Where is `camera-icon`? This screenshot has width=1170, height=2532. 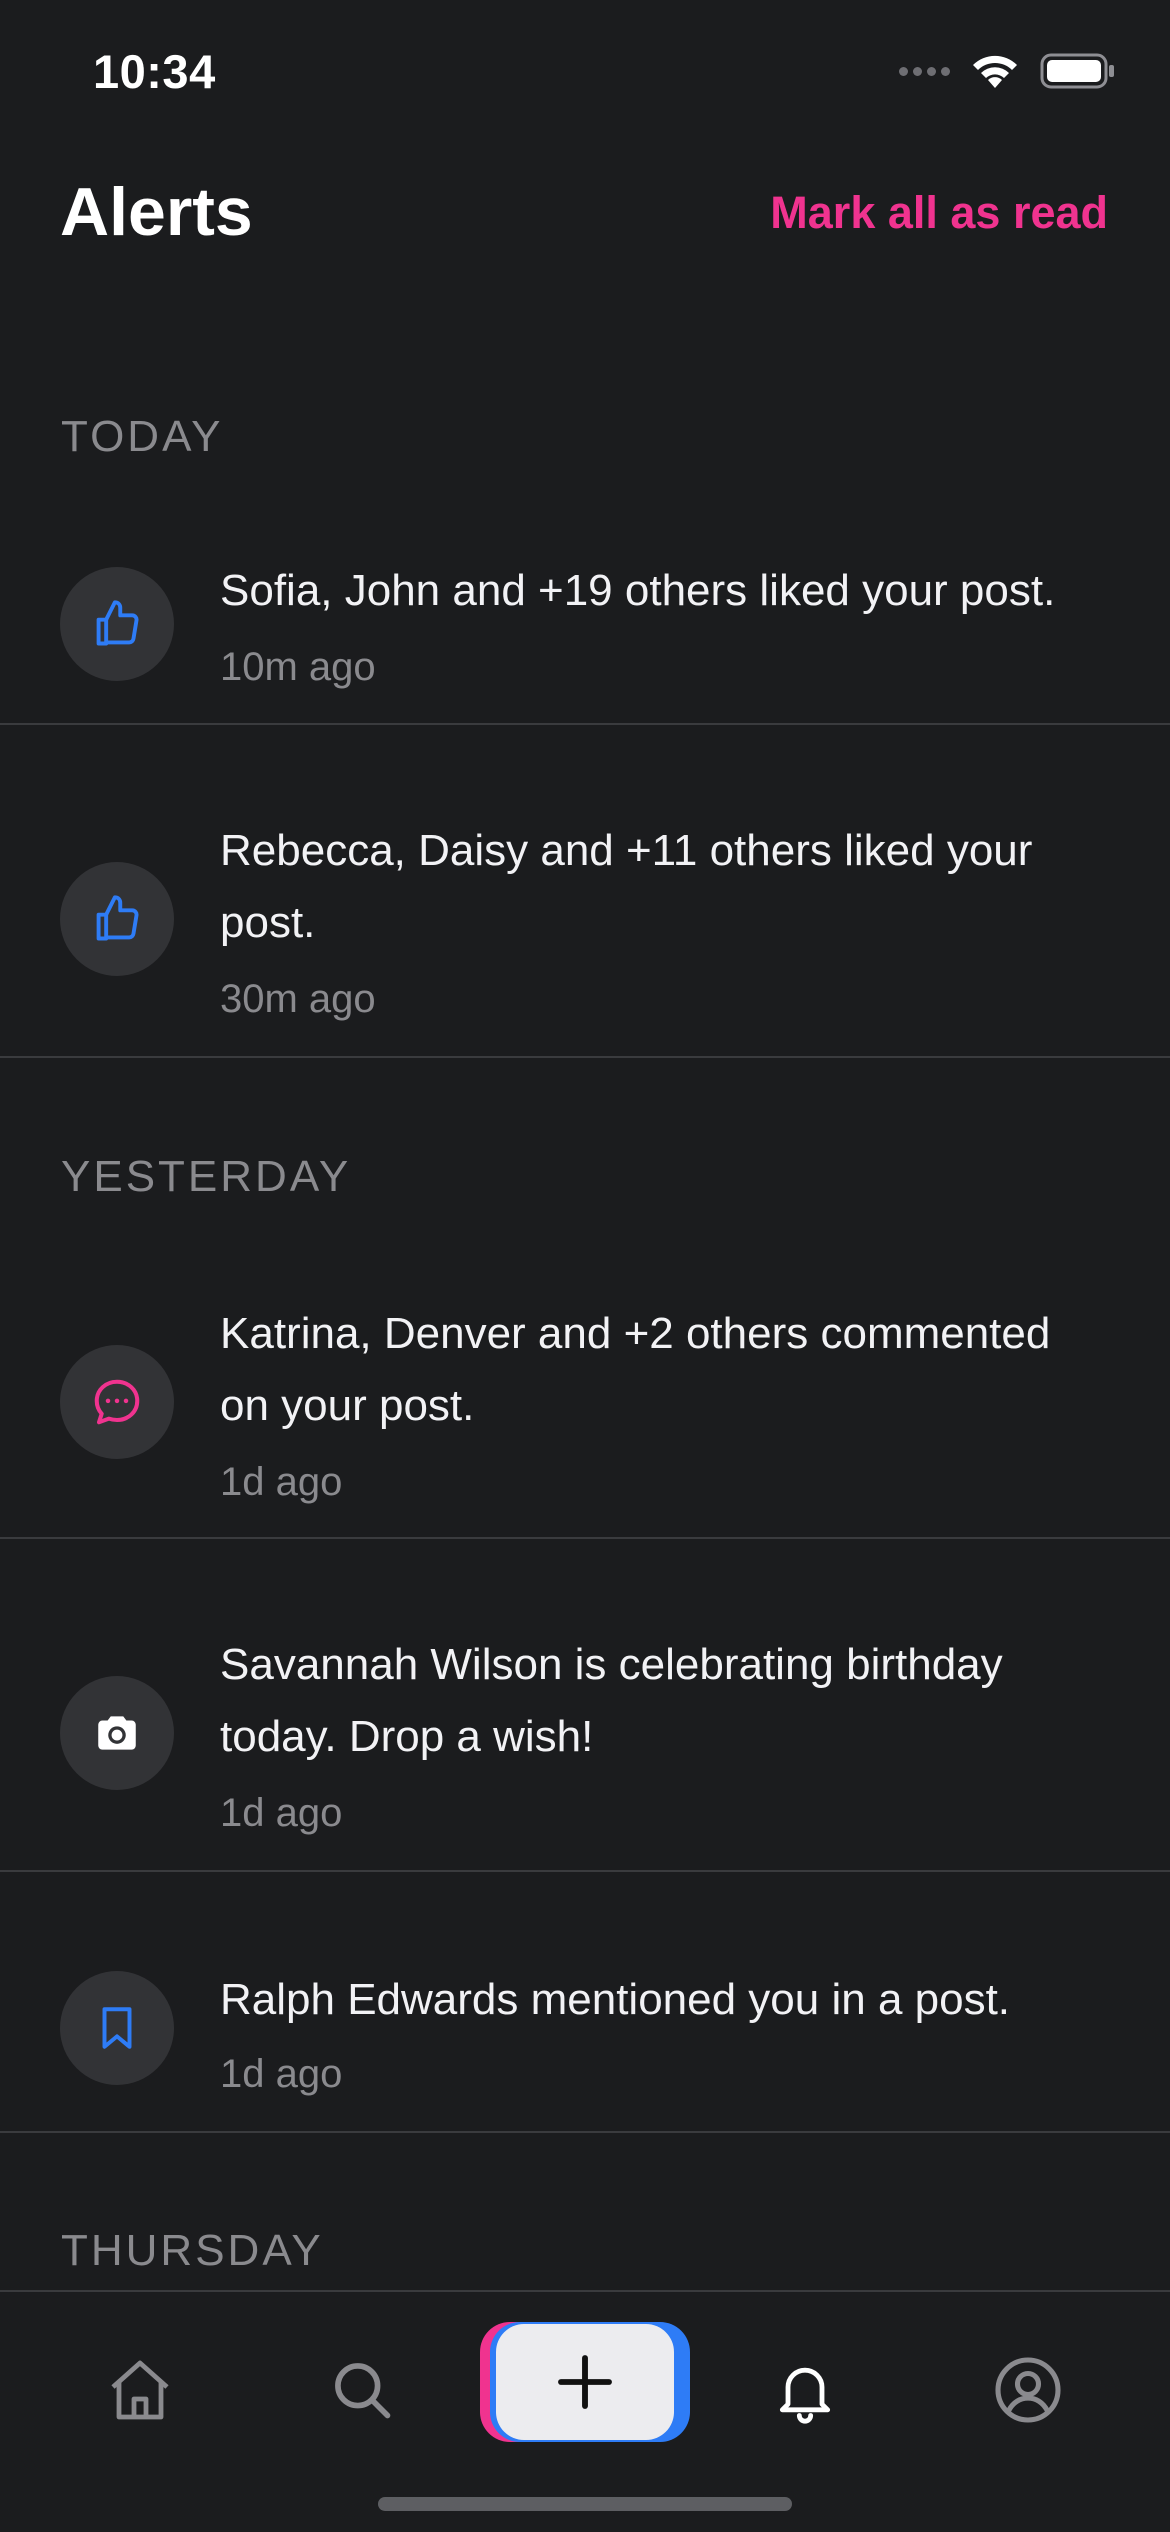 camera-icon is located at coordinates (117, 1733).